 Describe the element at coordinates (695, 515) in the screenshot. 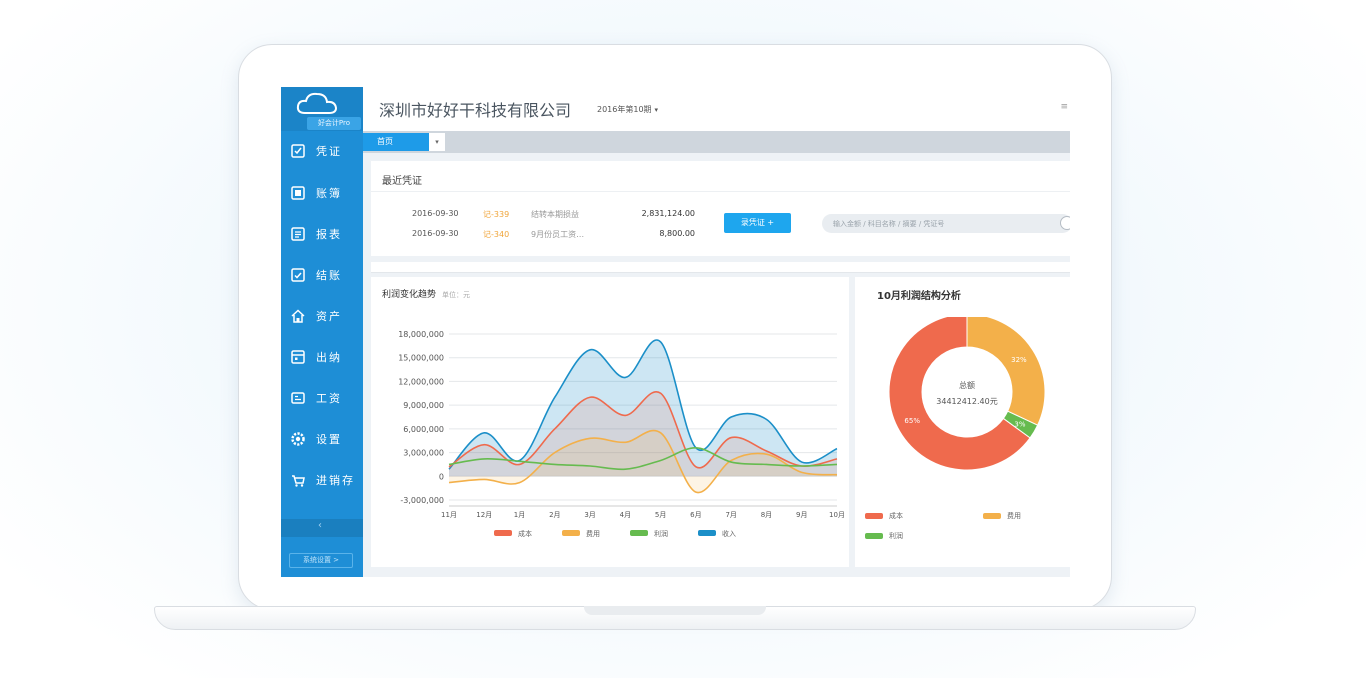

I see `x-tick-label: 6月` at that location.